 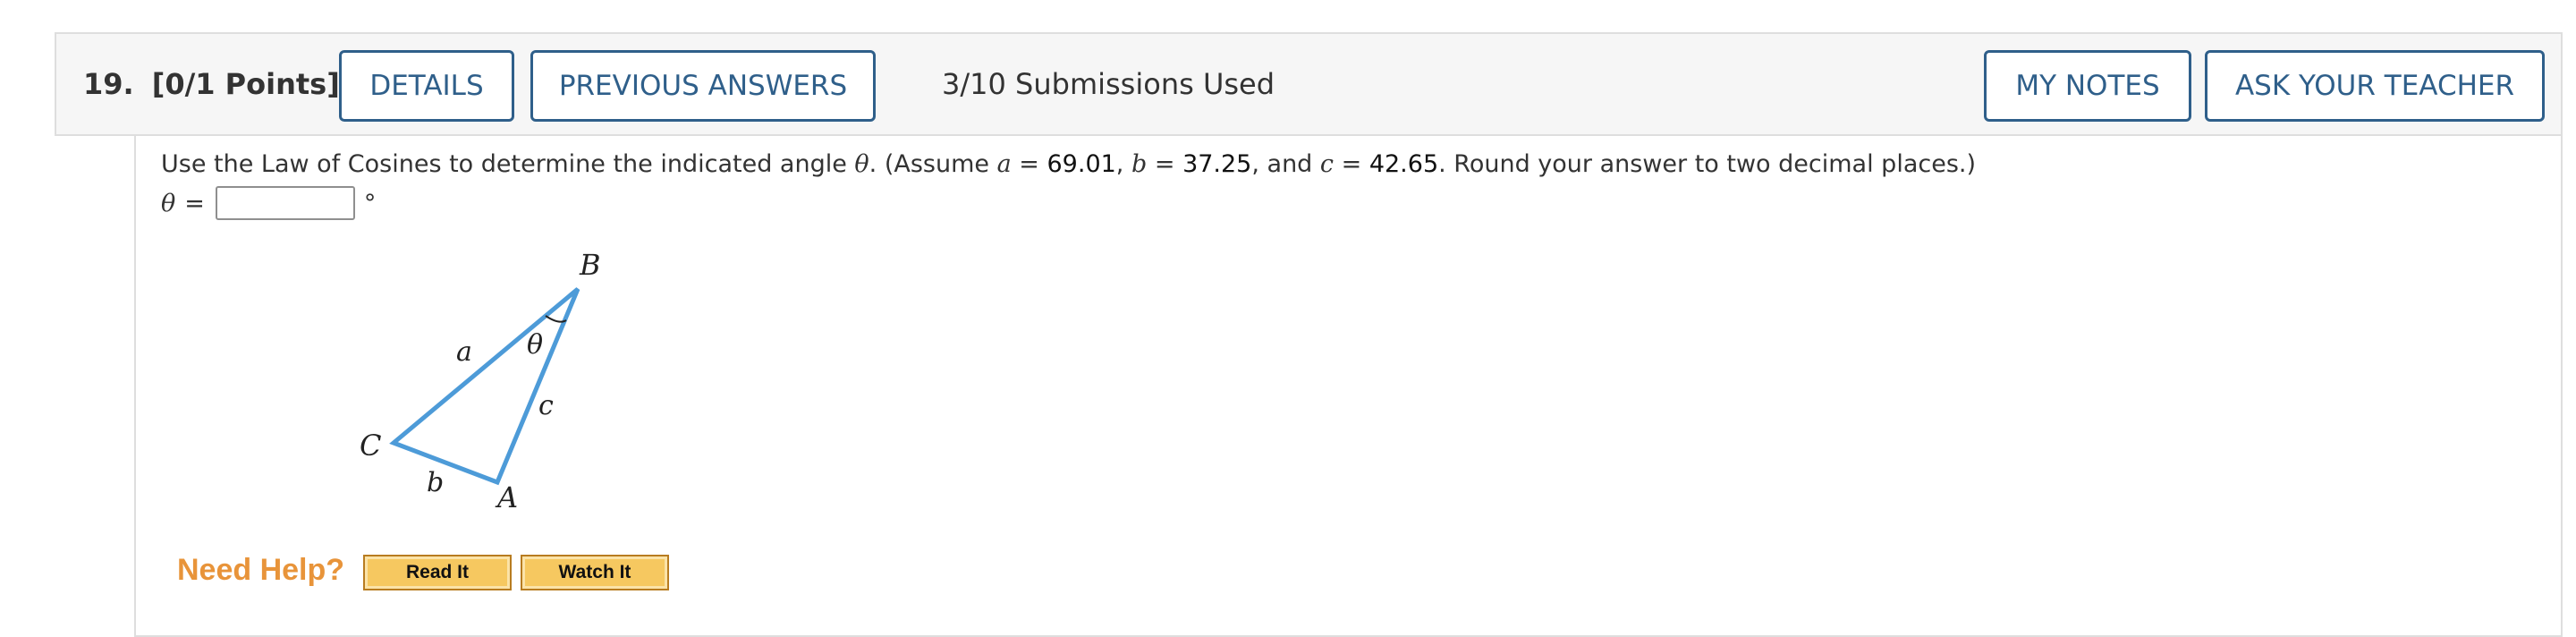 What do you see at coordinates (435, 482) in the screenshot?
I see `side-b-label: b` at bounding box center [435, 482].